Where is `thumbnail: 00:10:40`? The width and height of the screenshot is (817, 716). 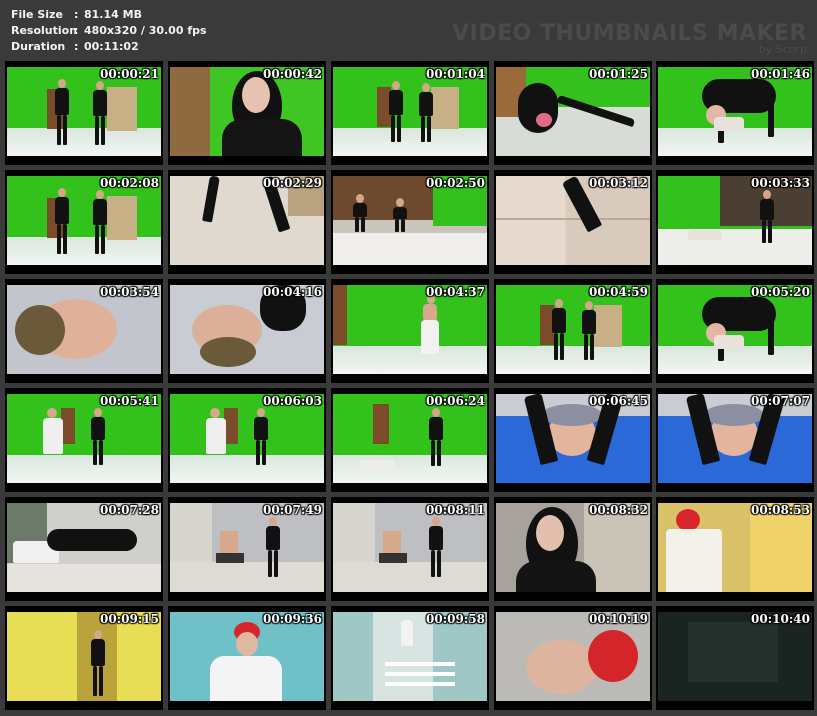
thumbnail: 00:10:40 is located at coordinates (735, 658).